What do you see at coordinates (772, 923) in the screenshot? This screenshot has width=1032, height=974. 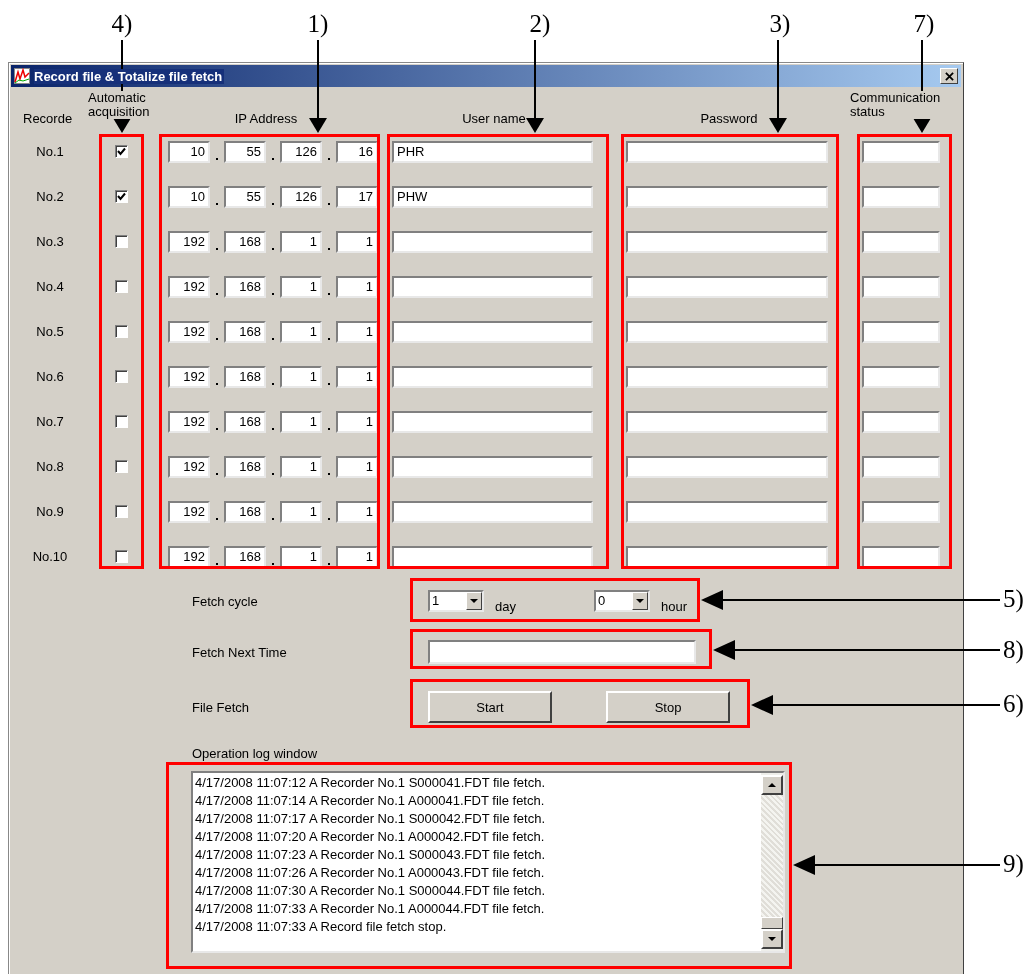 I see `scroll-thumb` at bounding box center [772, 923].